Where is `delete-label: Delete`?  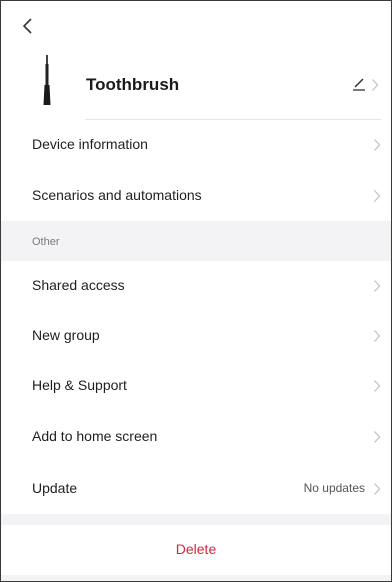 delete-label: Delete is located at coordinates (196, 549).